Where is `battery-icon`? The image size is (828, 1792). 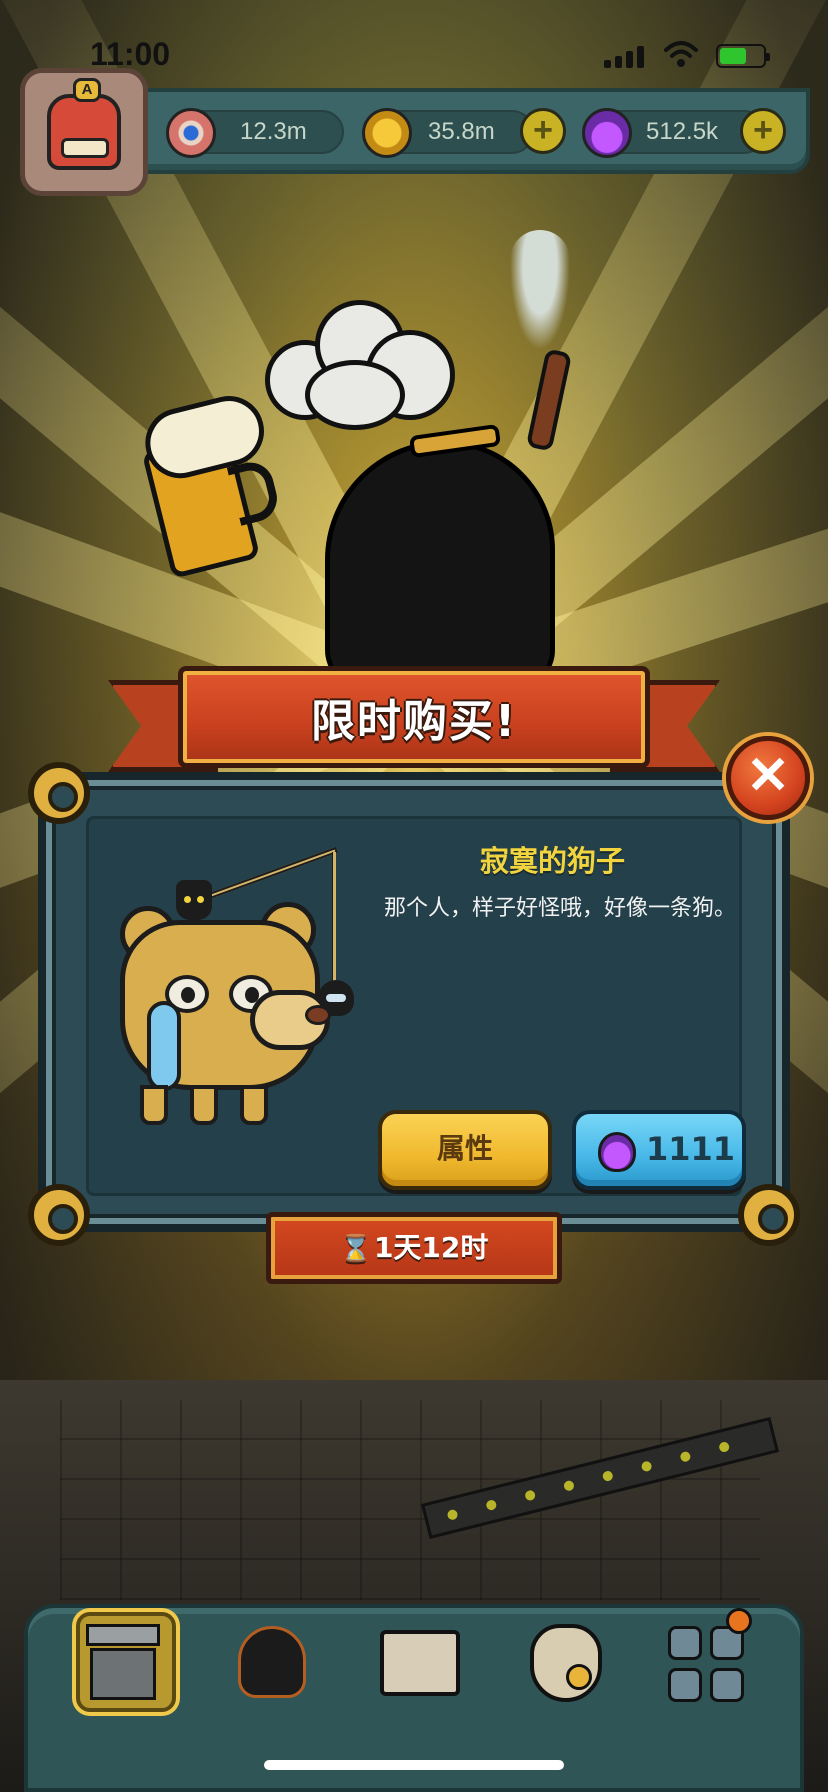
battery-icon is located at coordinates (743, 56).